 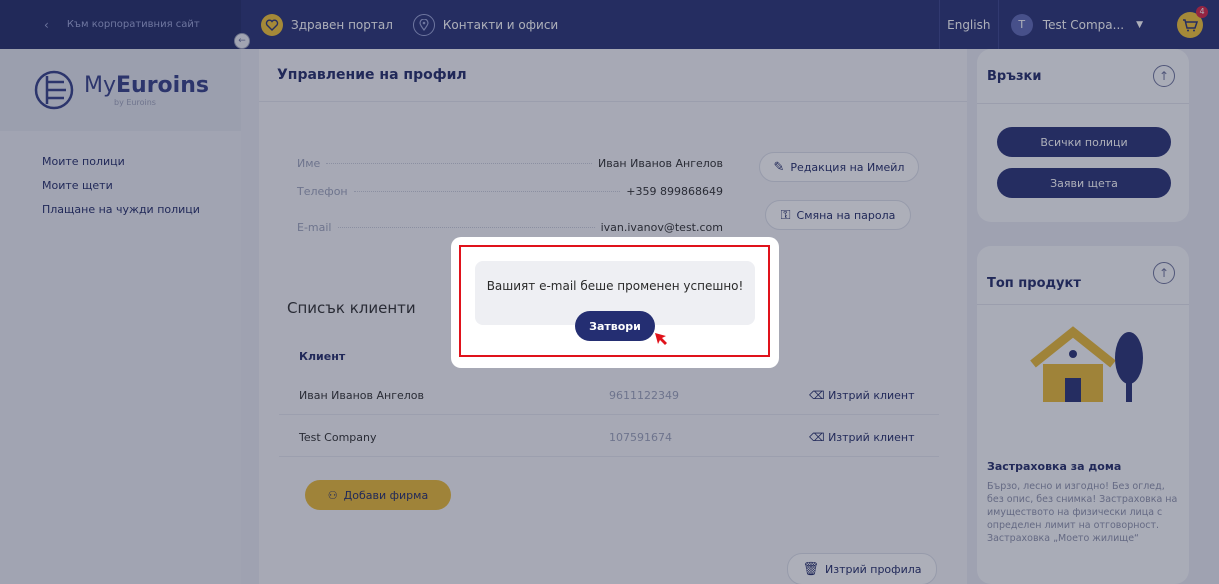 What do you see at coordinates (614, 301) in the screenshot?
I see `highlight-box` at bounding box center [614, 301].